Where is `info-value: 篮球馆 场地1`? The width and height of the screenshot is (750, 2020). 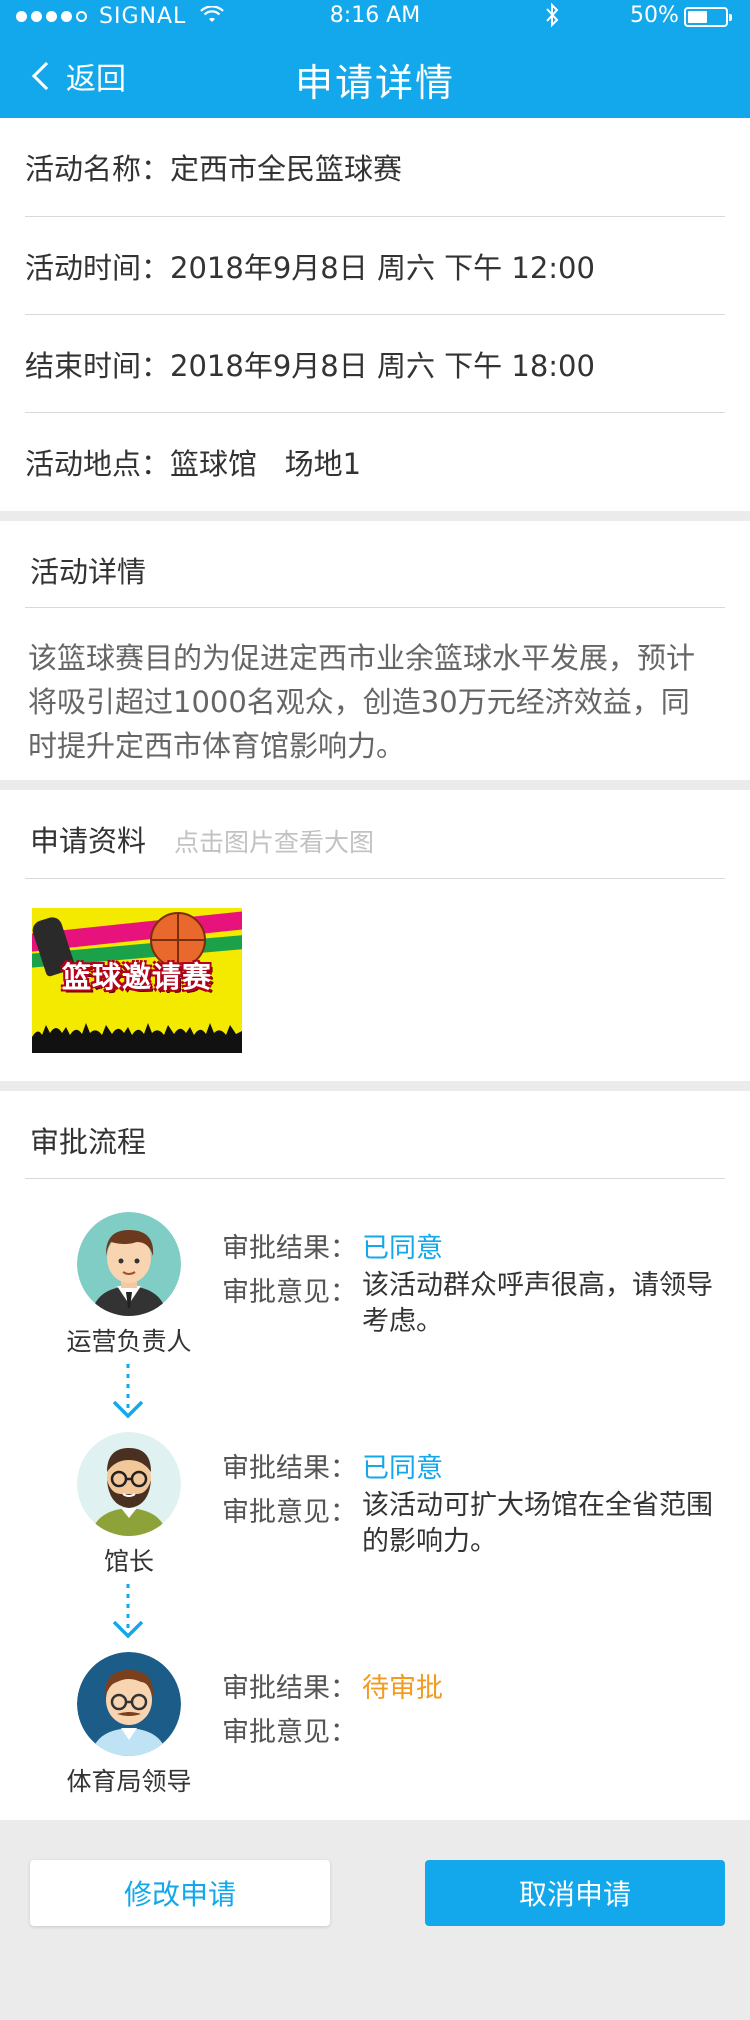 info-value: 篮球馆 场地1 is located at coordinates (266, 464).